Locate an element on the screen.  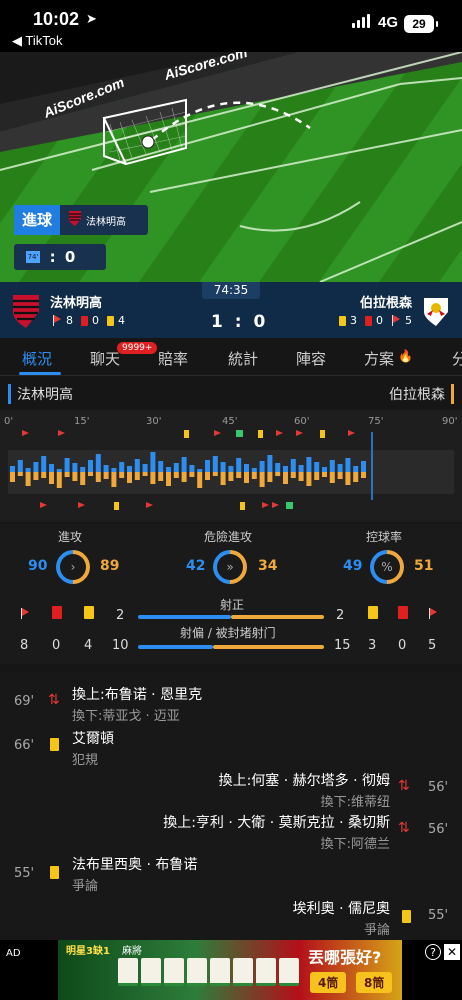
event-item: 換上:何塞 · 赫尔塔多 · 彻姆 換下:维蒂纽 is located at coordinates (304, 790).